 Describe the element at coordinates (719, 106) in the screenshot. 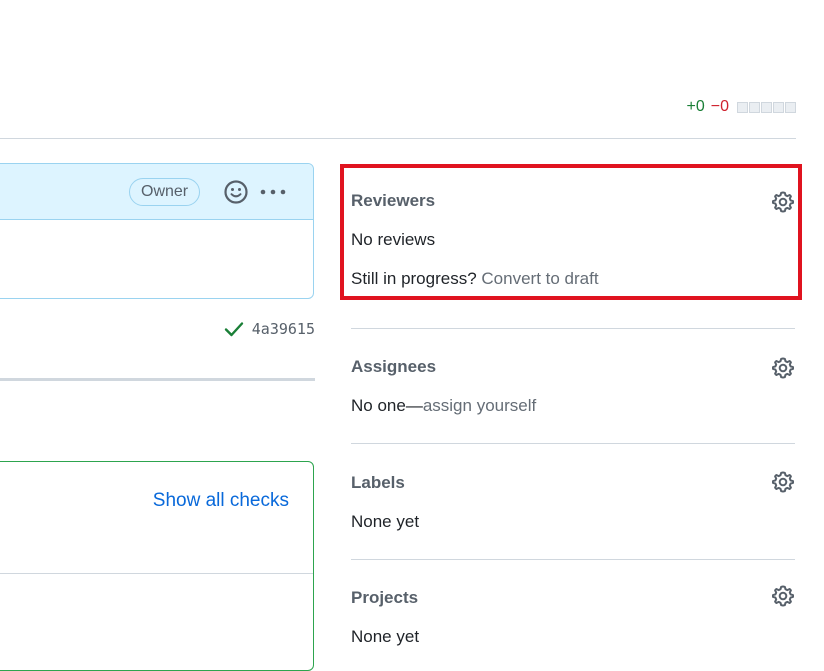

I see `deletions-count: −0` at that location.